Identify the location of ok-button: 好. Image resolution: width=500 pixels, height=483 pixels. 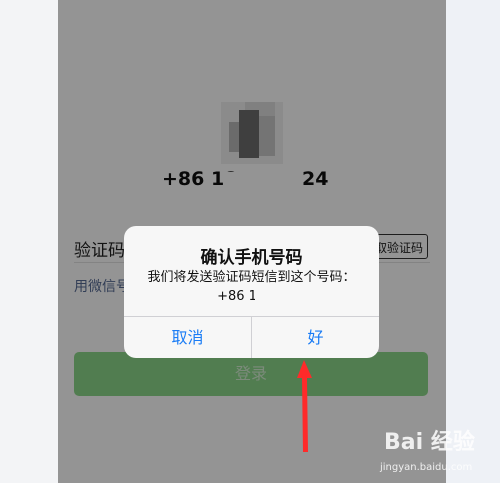
(315, 337).